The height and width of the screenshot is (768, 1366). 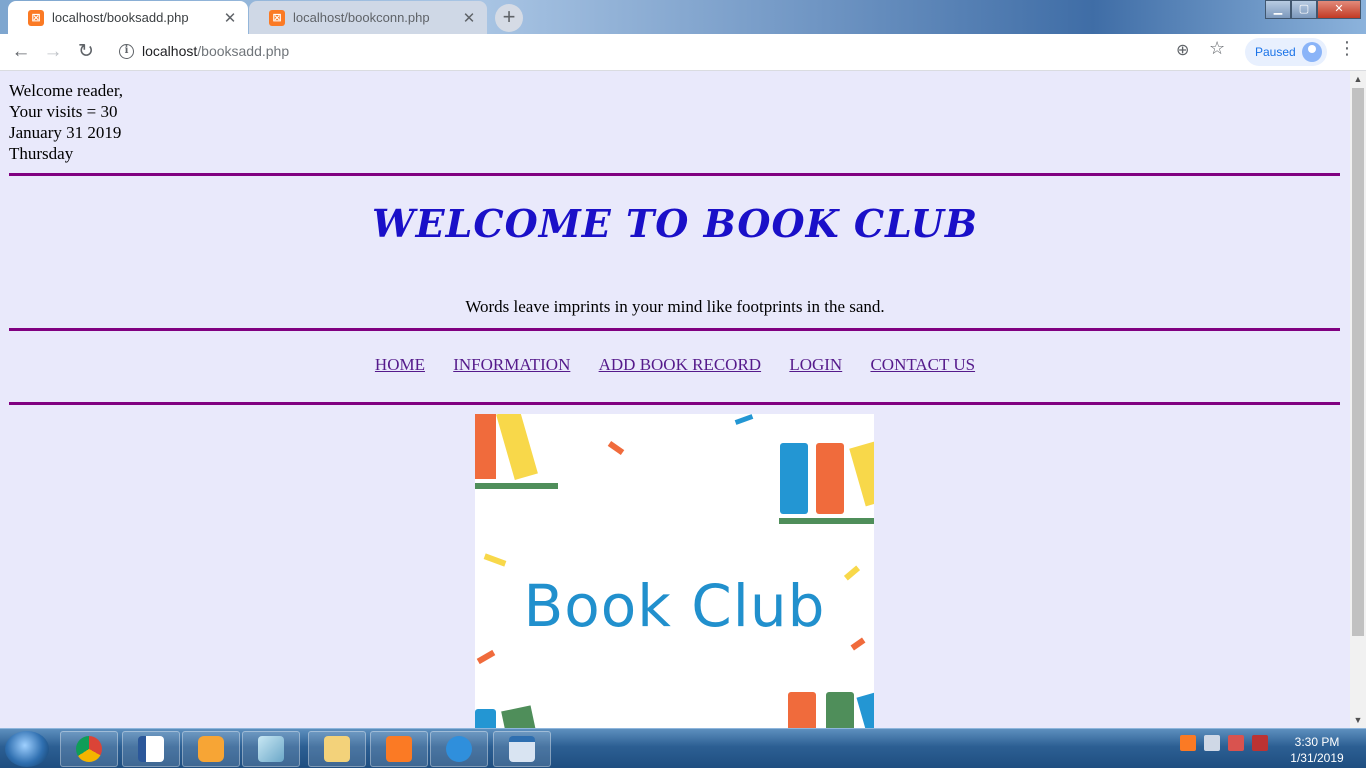 I want to click on page-title: WELCOME TO BOOK CLUB, so click(x=675, y=223).